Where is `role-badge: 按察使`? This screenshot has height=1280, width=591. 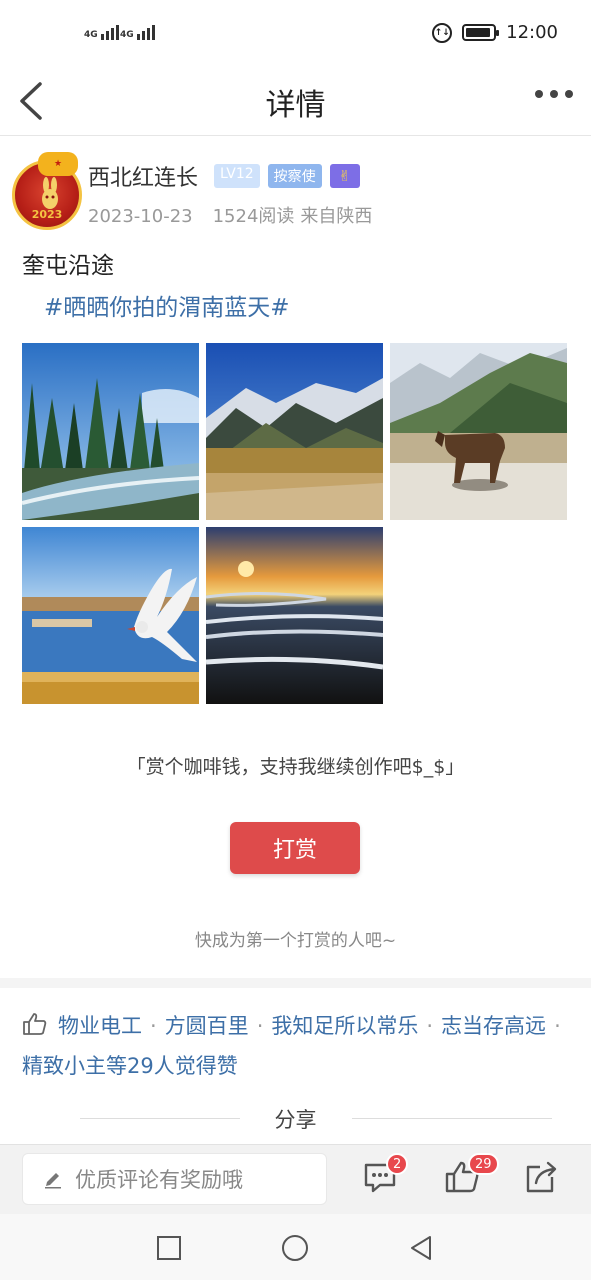
role-badge: 按察使 is located at coordinates (294, 176).